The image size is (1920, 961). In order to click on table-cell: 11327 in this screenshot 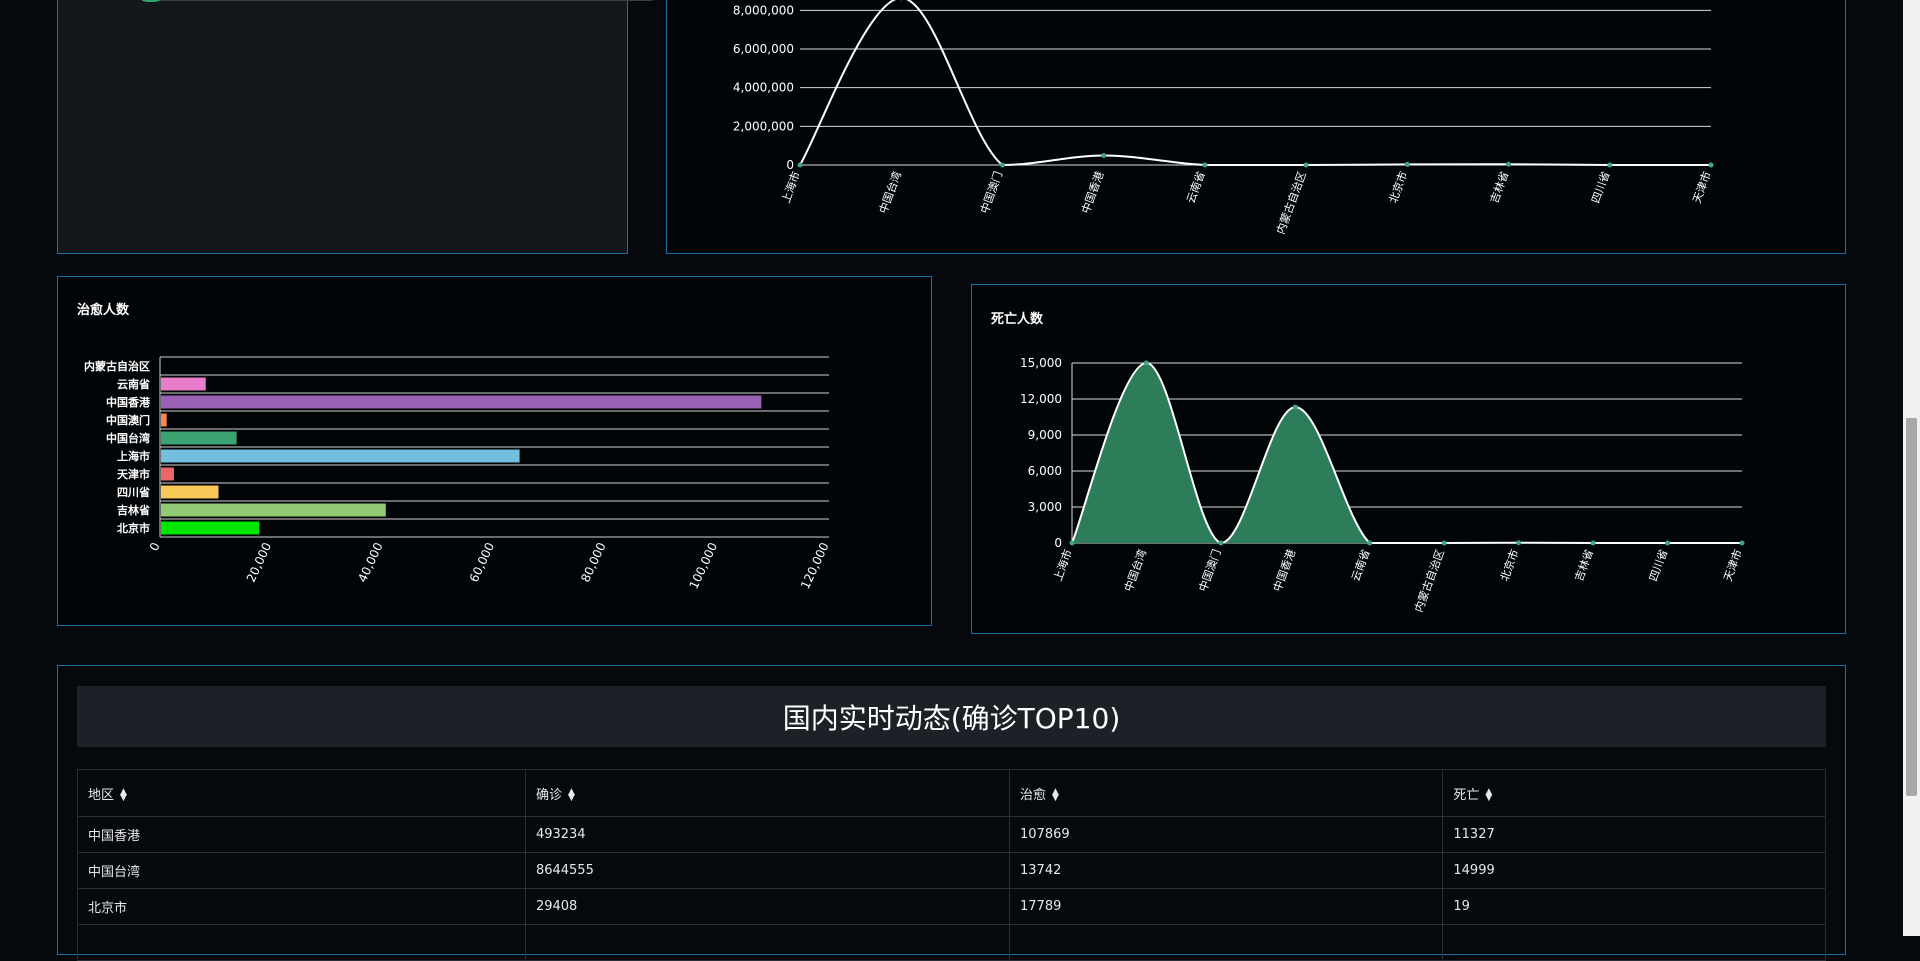, I will do `click(1634, 835)`.